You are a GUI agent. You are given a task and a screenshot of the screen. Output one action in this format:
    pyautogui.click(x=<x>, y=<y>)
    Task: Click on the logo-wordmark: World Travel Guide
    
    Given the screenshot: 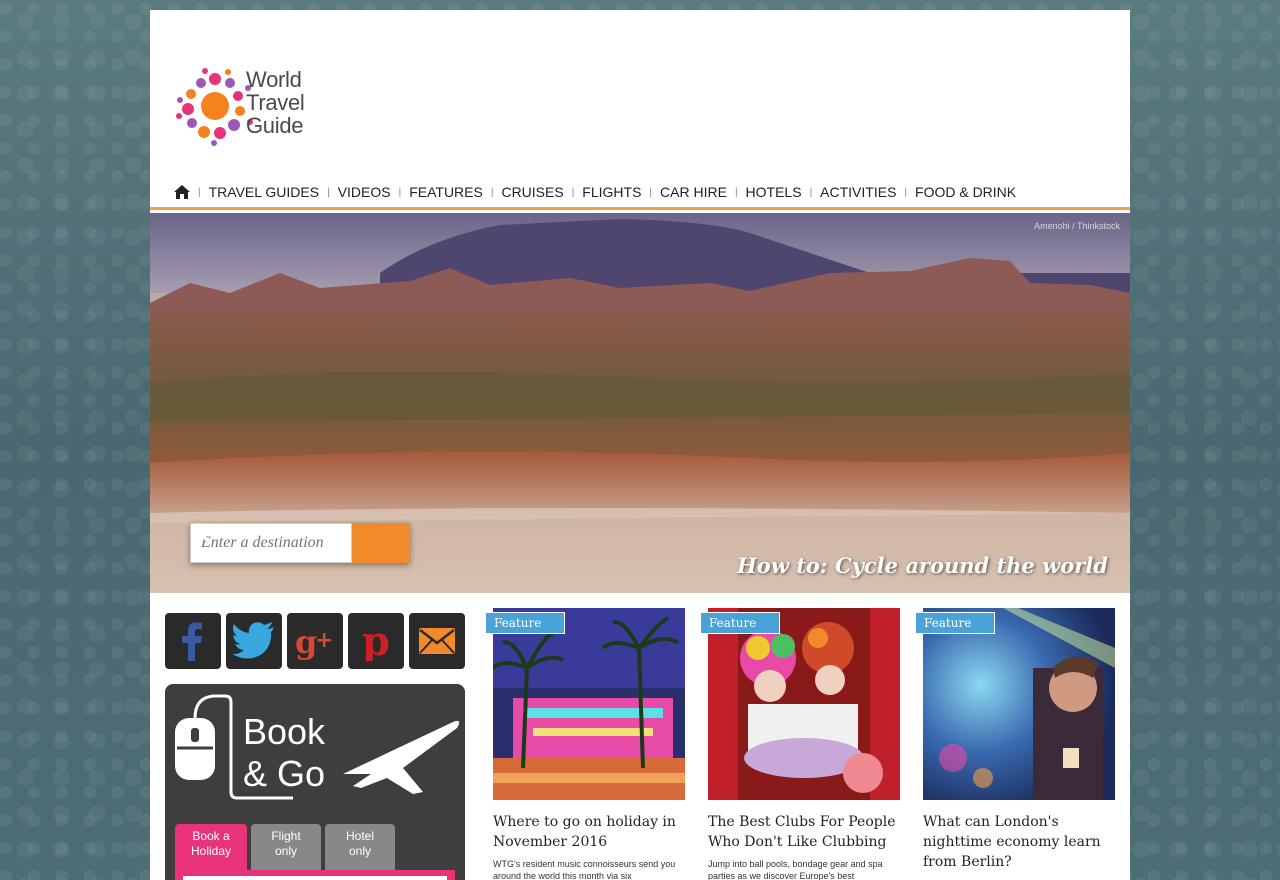 What is the action you would take?
    pyautogui.click(x=275, y=102)
    